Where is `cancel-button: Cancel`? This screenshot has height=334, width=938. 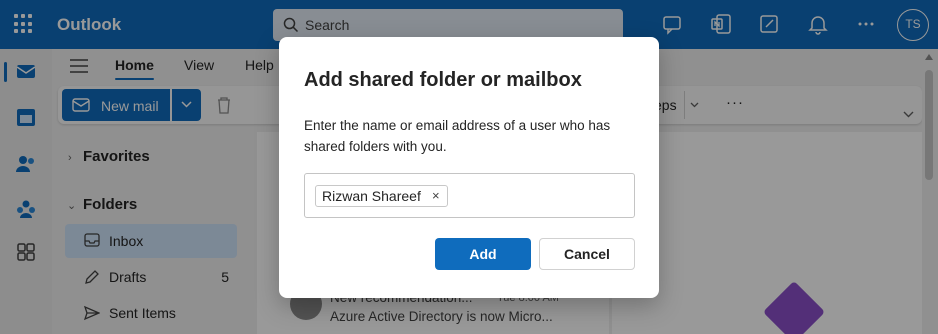
cancel-button: Cancel is located at coordinates (587, 254).